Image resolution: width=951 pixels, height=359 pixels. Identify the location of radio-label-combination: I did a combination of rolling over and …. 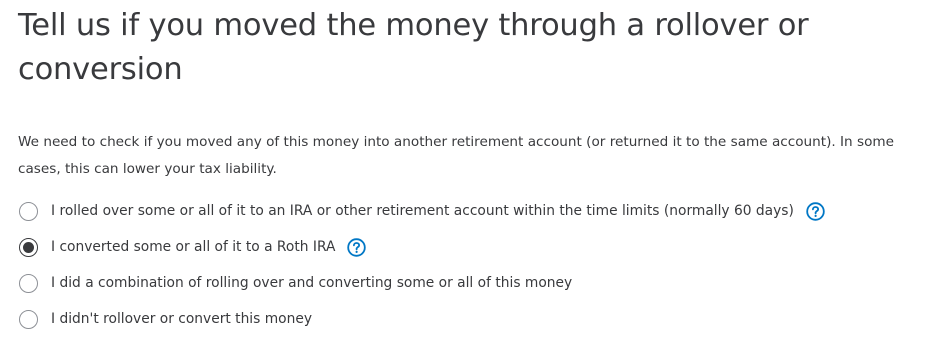
(311, 283).